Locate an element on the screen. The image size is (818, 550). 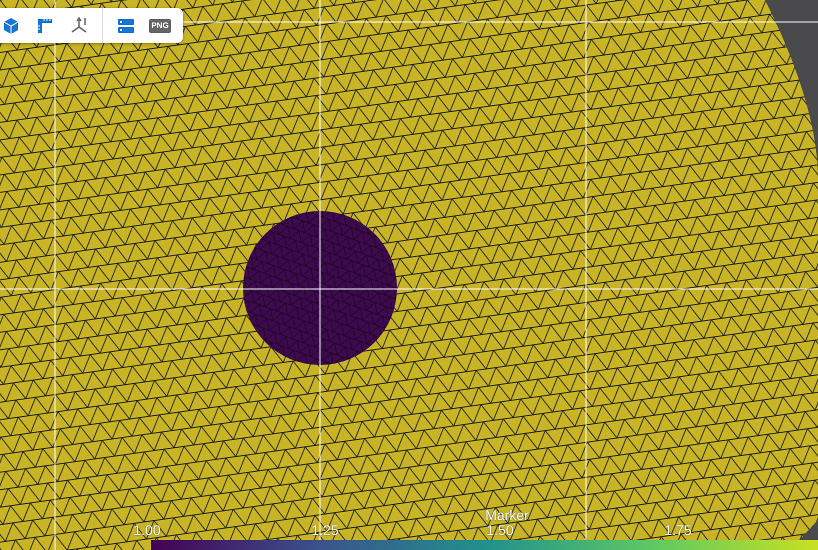
export-image-button: PNG is located at coordinates (160, 25).